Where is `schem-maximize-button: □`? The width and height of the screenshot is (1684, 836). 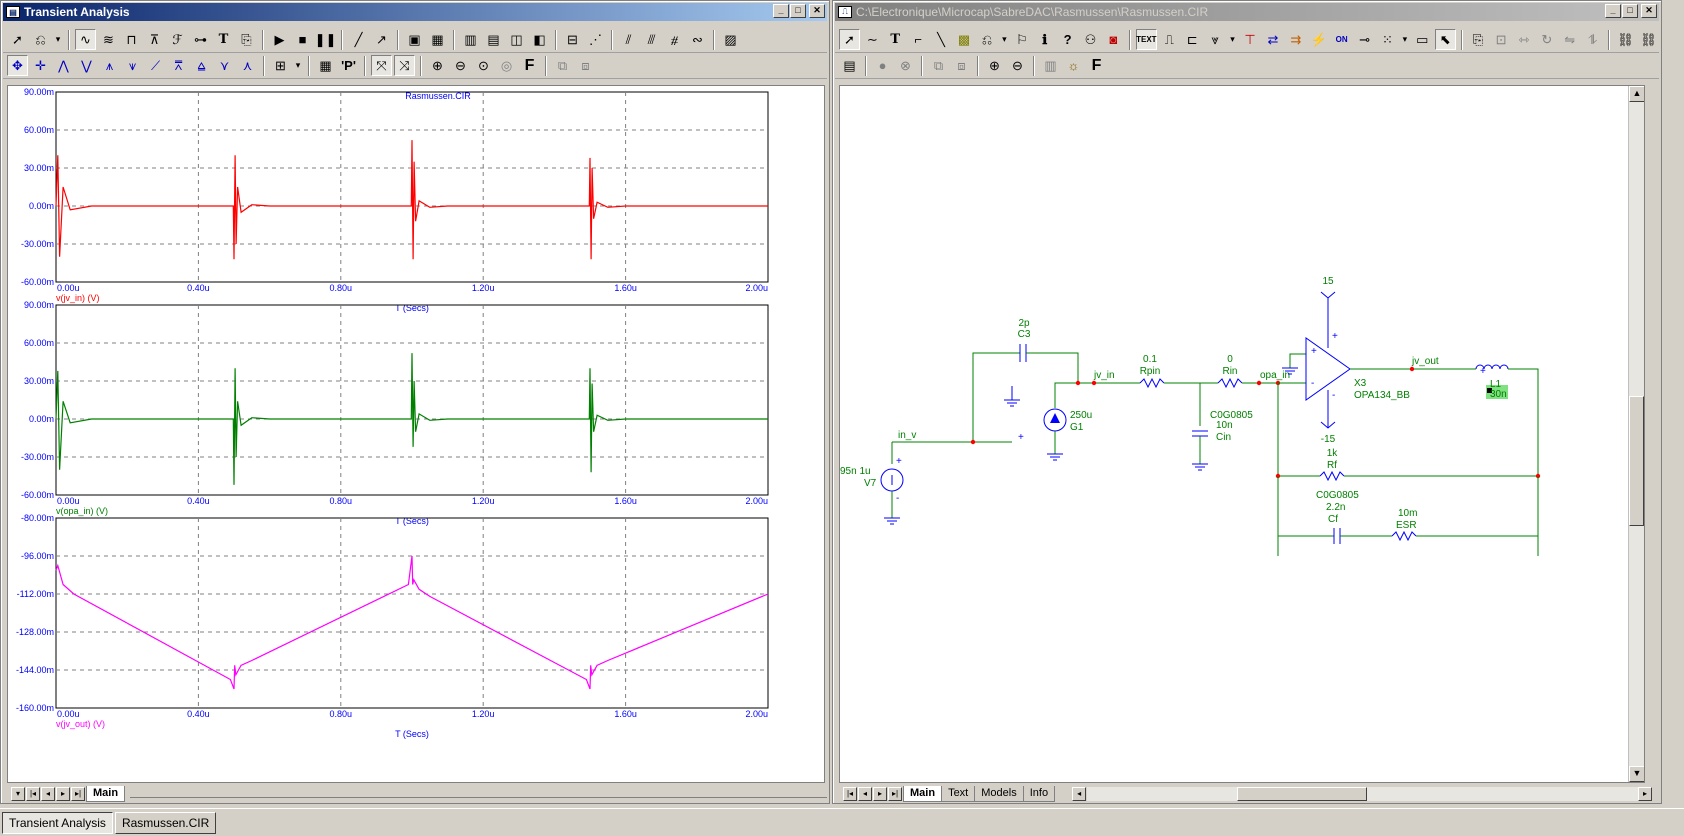
schem-maximize-button: □ is located at coordinates (1630, 11).